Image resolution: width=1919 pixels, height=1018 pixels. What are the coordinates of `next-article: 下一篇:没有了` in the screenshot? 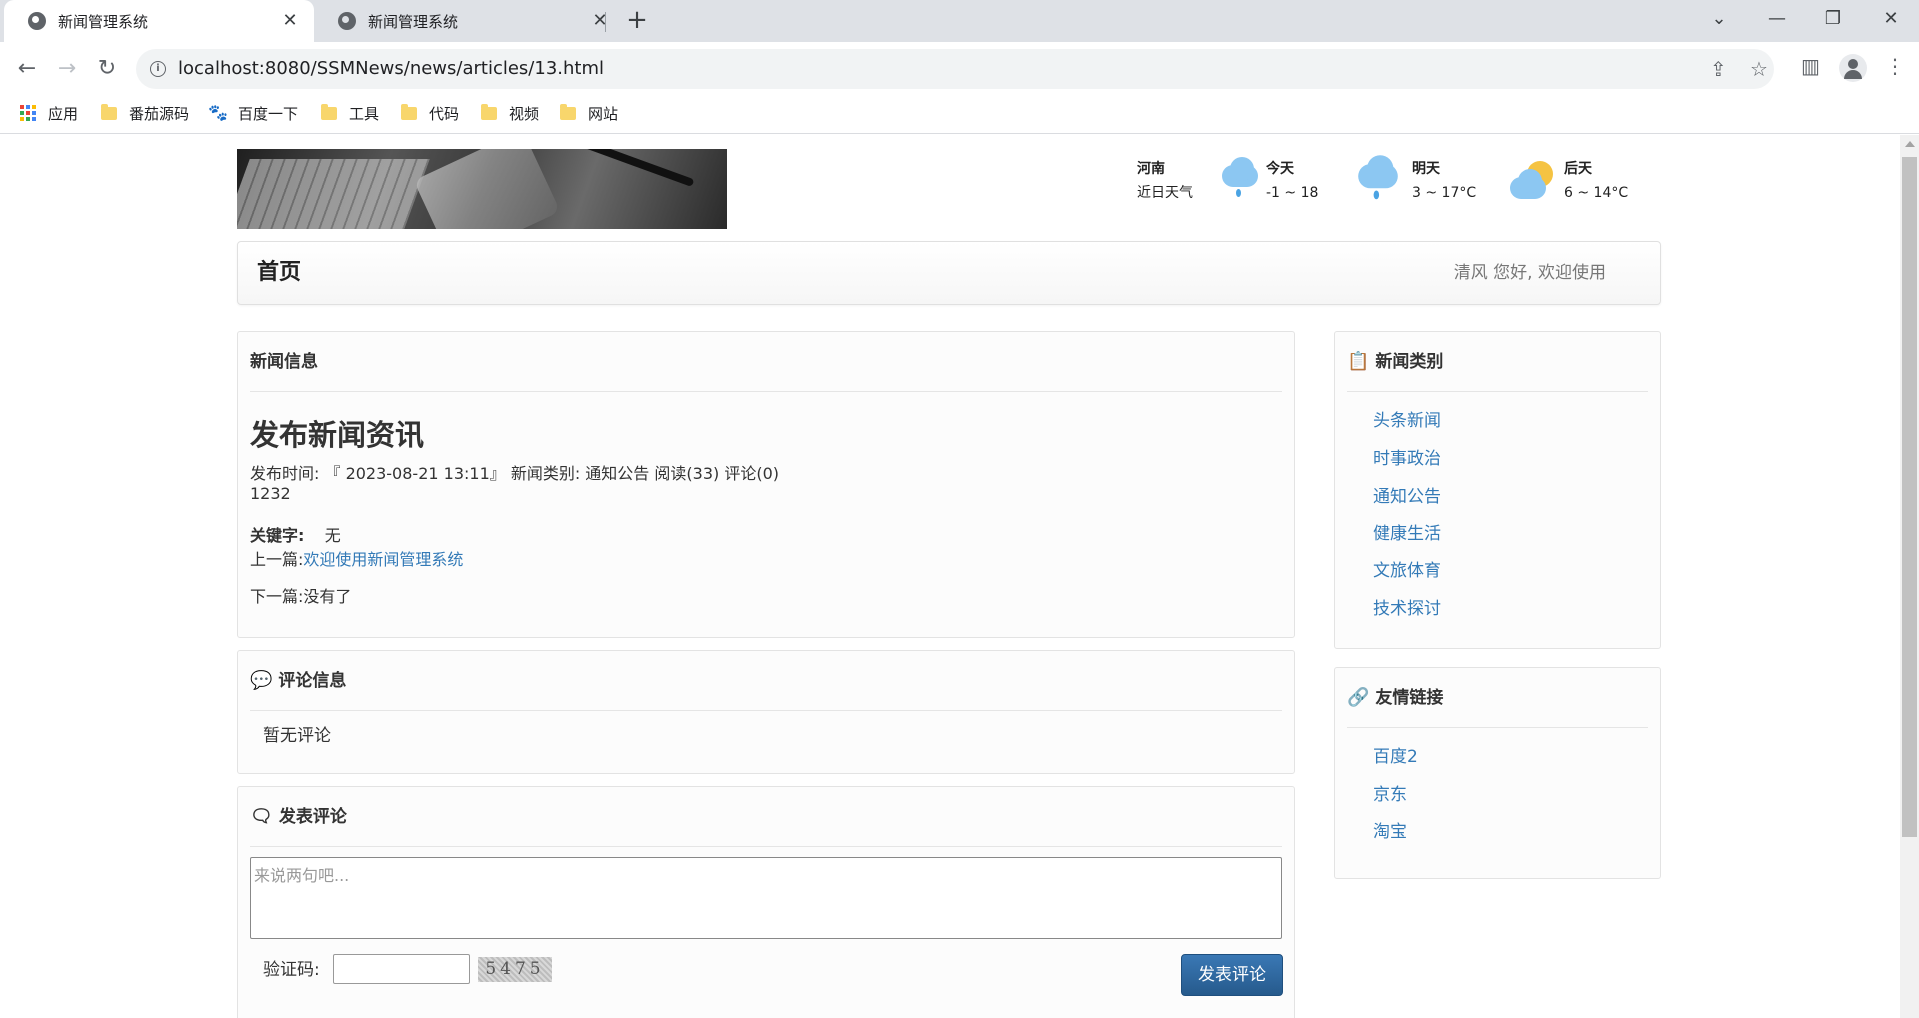 It's located at (300, 595).